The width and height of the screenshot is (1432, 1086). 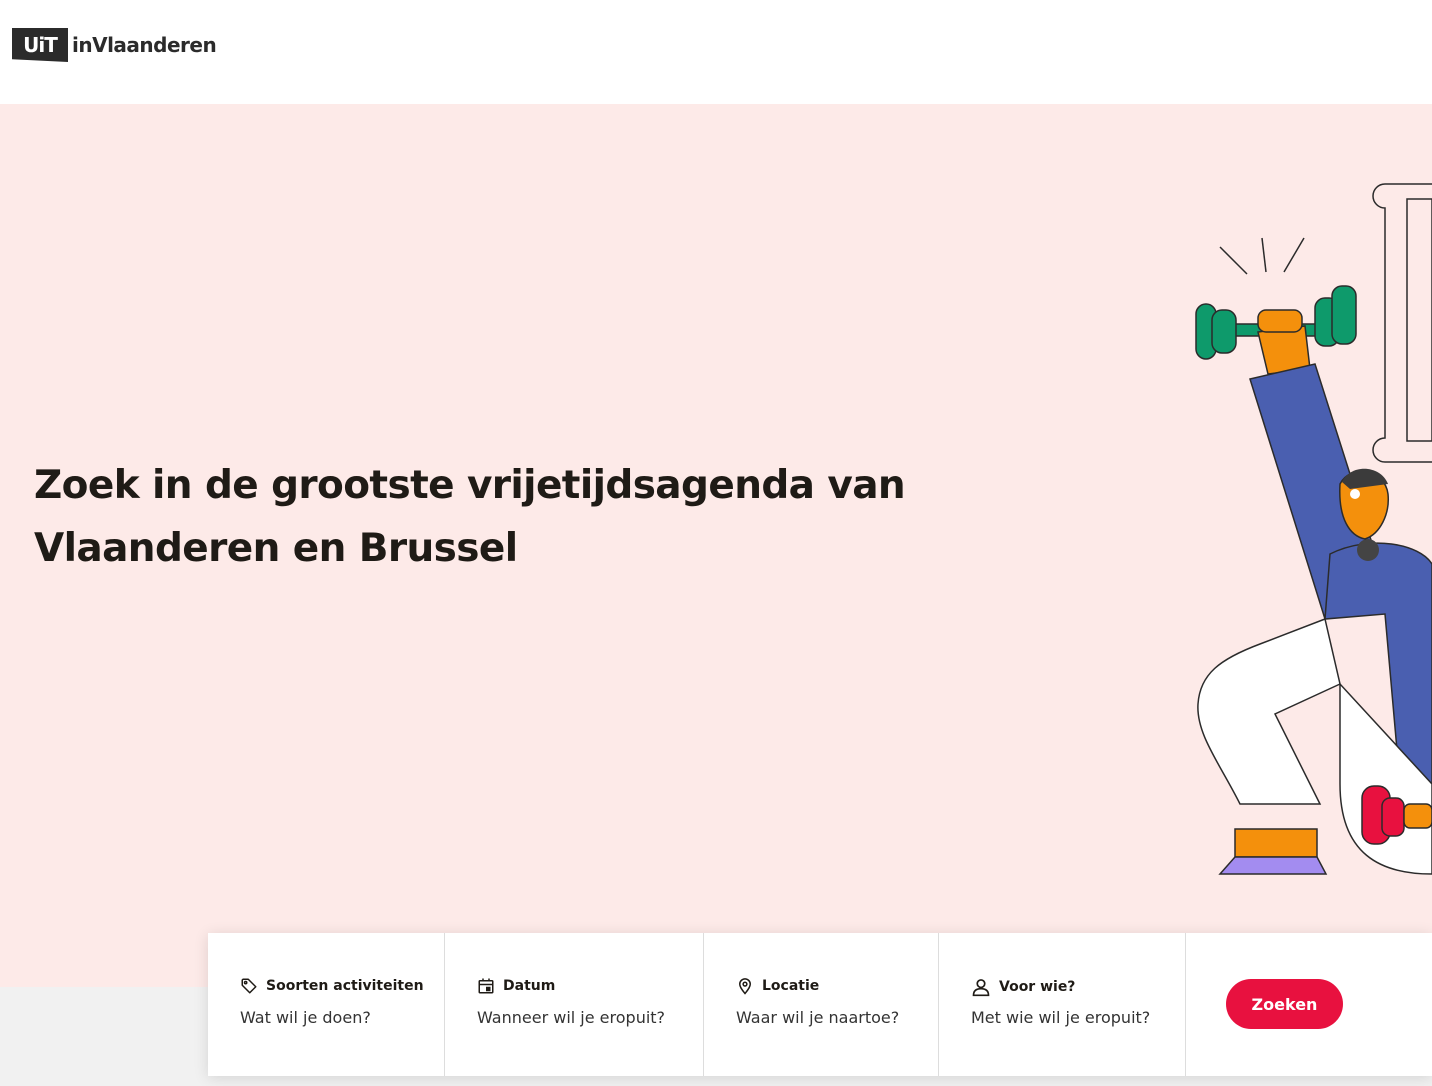 I want to click on activity-type-label: Soorten activiteiten, so click(x=345, y=986).